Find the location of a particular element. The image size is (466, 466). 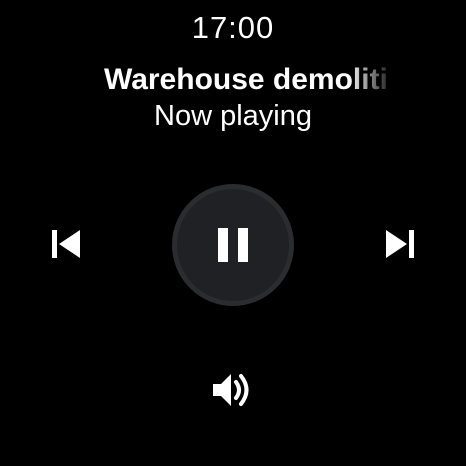

volume-icon is located at coordinates (231, 390).